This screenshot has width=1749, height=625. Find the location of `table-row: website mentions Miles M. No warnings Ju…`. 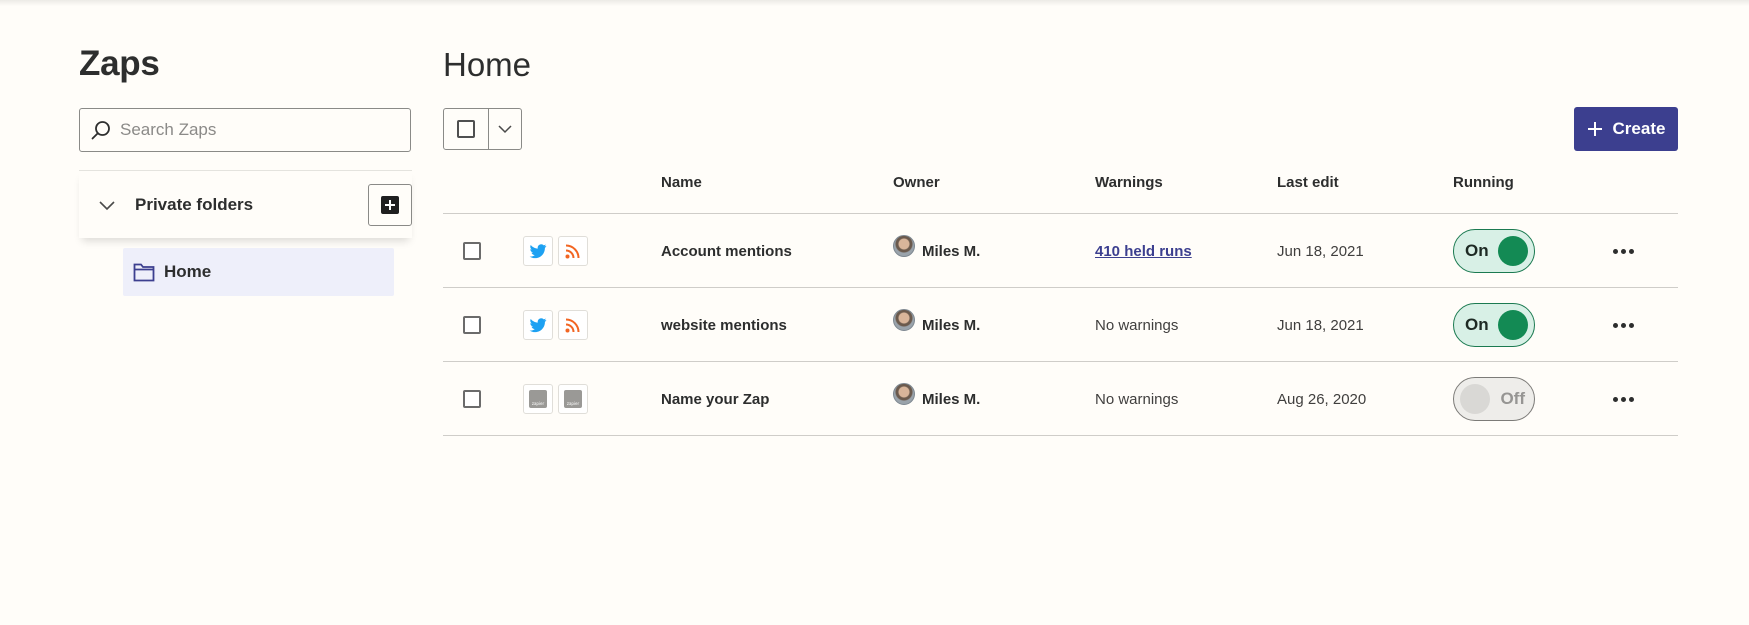

table-row: website mentions Miles M. No warnings Ju… is located at coordinates (1060, 325).